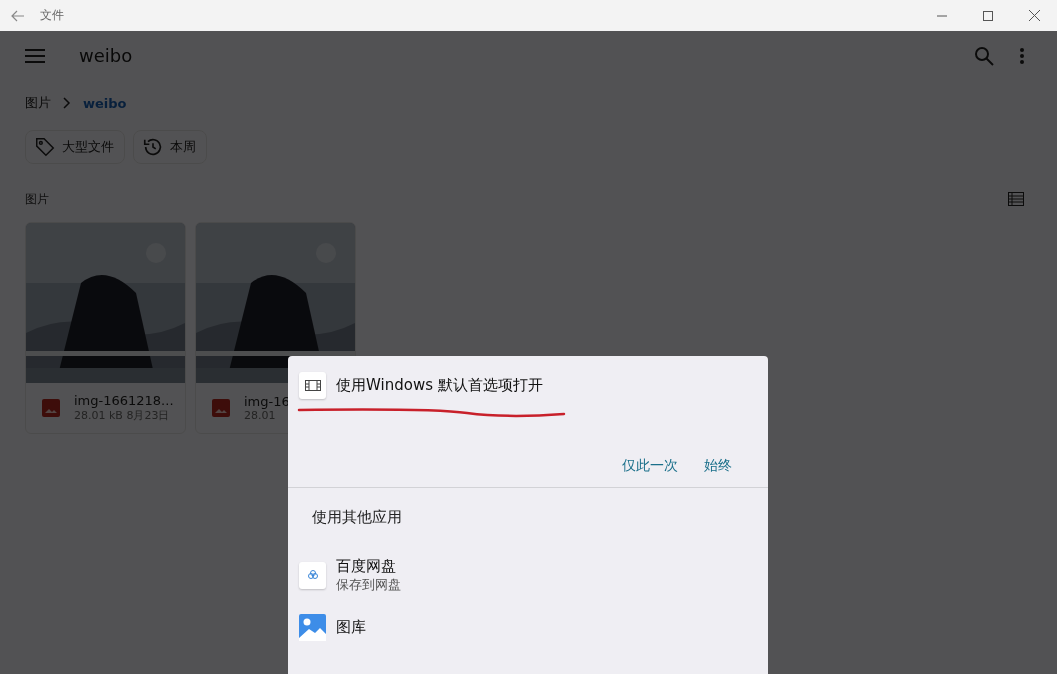 The image size is (1057, 674). What do you see at coordinates (170, 147) in the screenshot?
I see `filter-chip: 本周` at bounding box center [170, 147].